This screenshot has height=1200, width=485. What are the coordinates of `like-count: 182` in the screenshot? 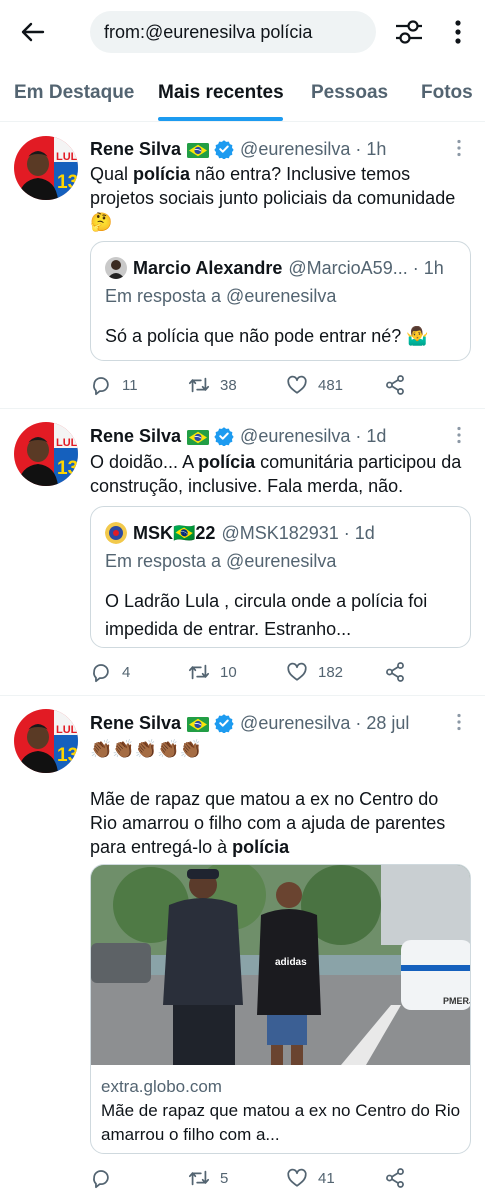 It's located at (331, 672).